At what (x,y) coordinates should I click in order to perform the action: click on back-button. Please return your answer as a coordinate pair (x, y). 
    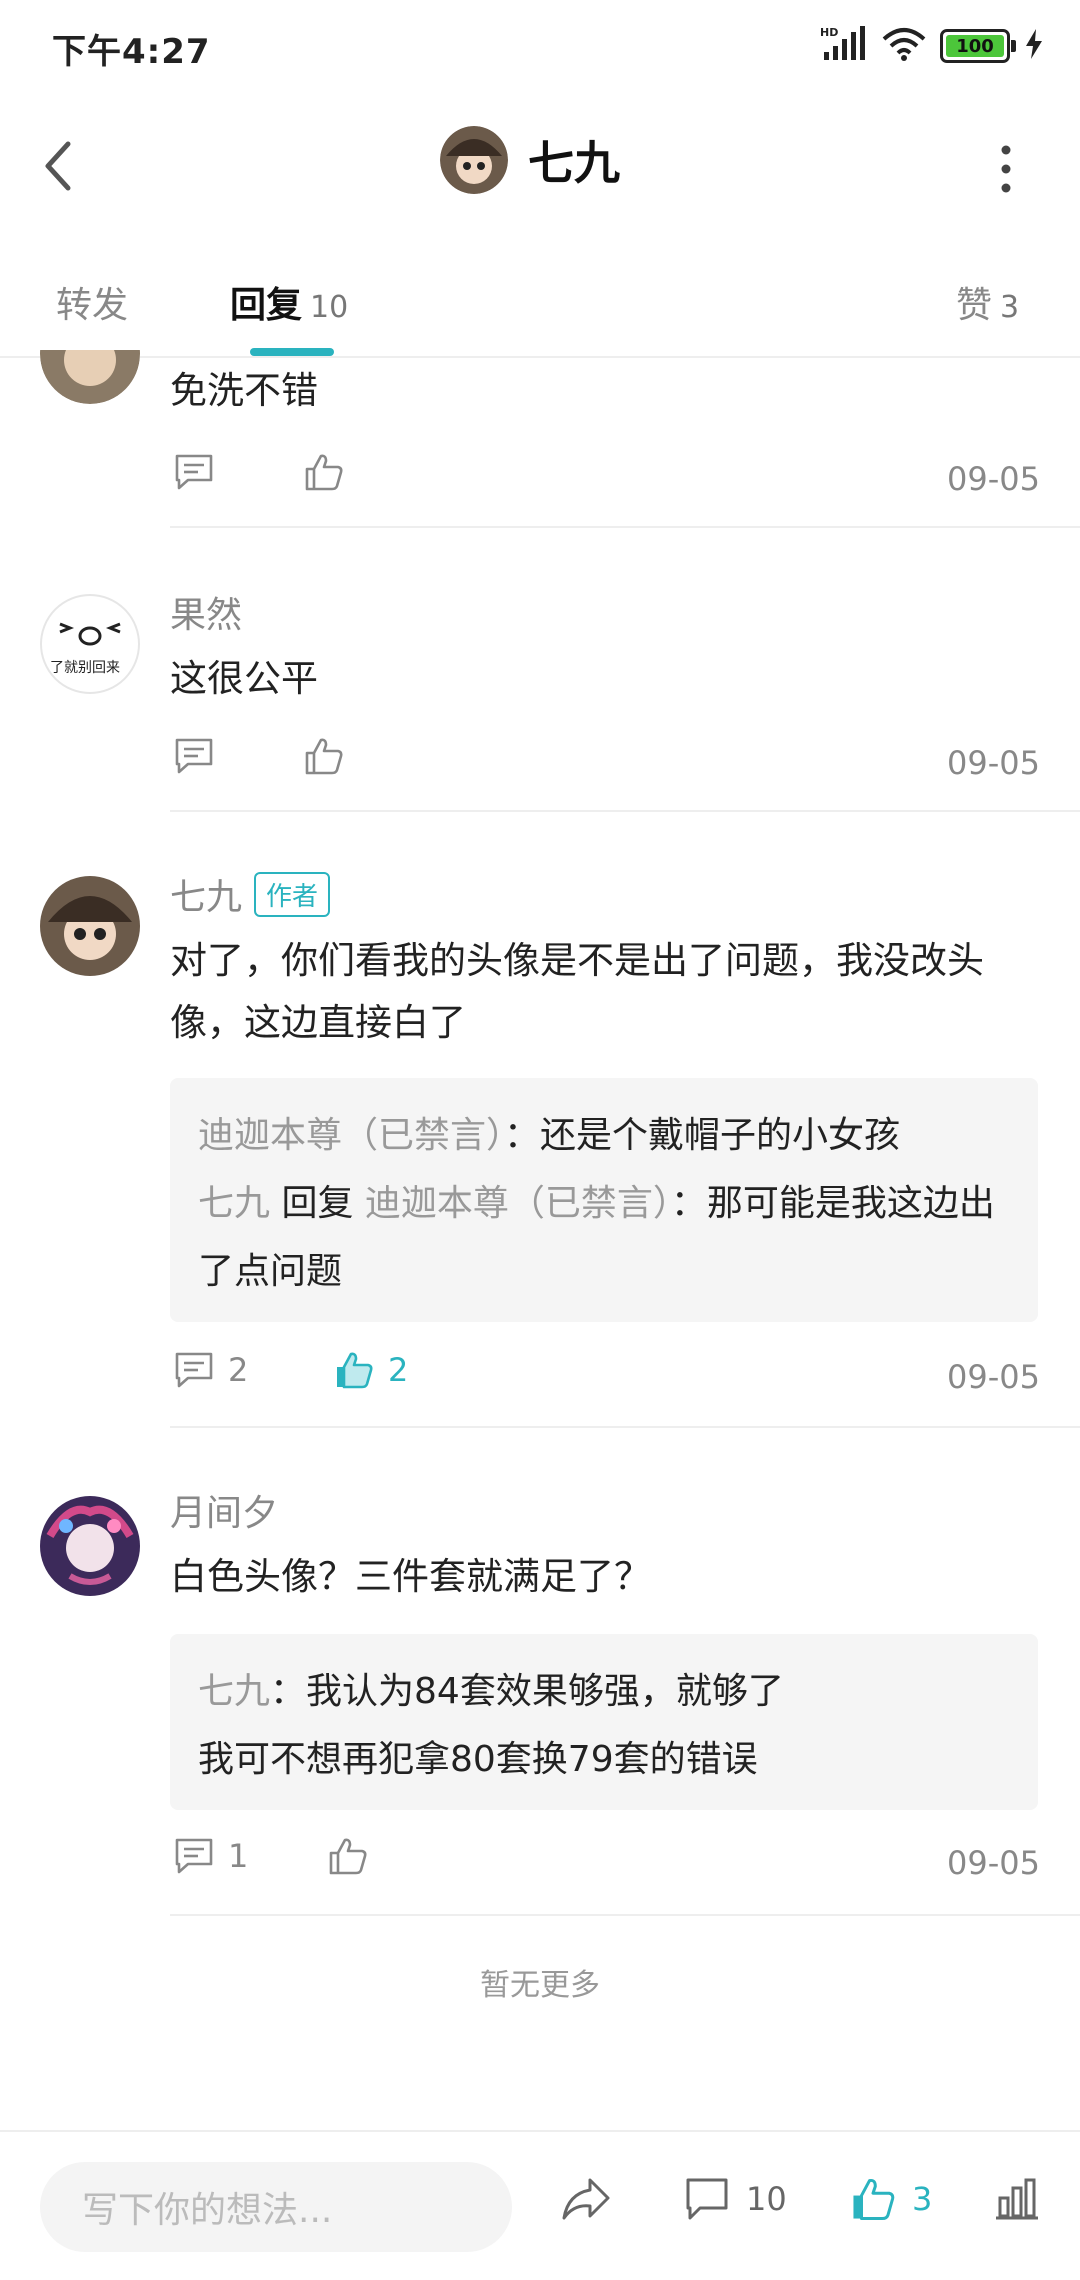
    Looking at the image, I should click on (60, 166).